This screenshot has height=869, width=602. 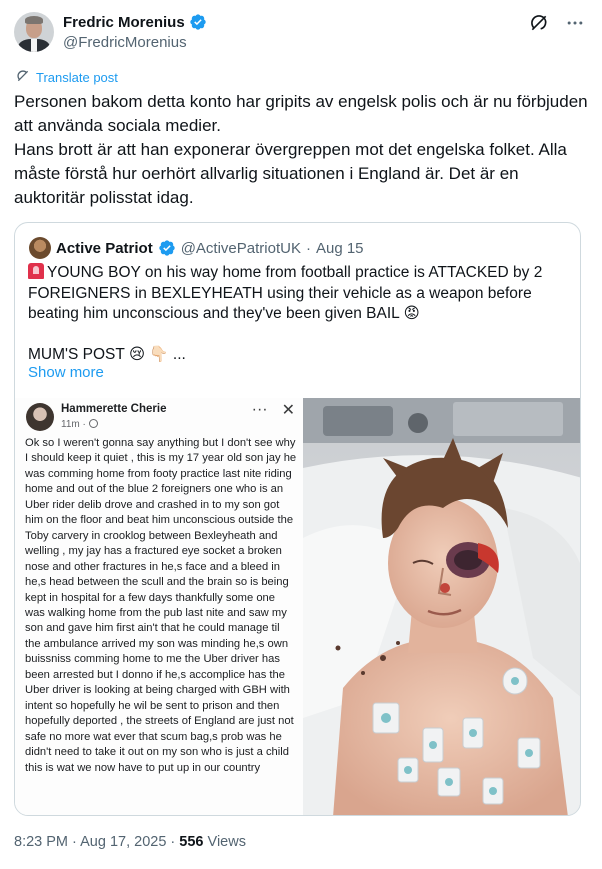 What do you see at coordinates (40, 248) in the screenshot?
I see `quoted-author-avatar` at bounding box center [40, 248].